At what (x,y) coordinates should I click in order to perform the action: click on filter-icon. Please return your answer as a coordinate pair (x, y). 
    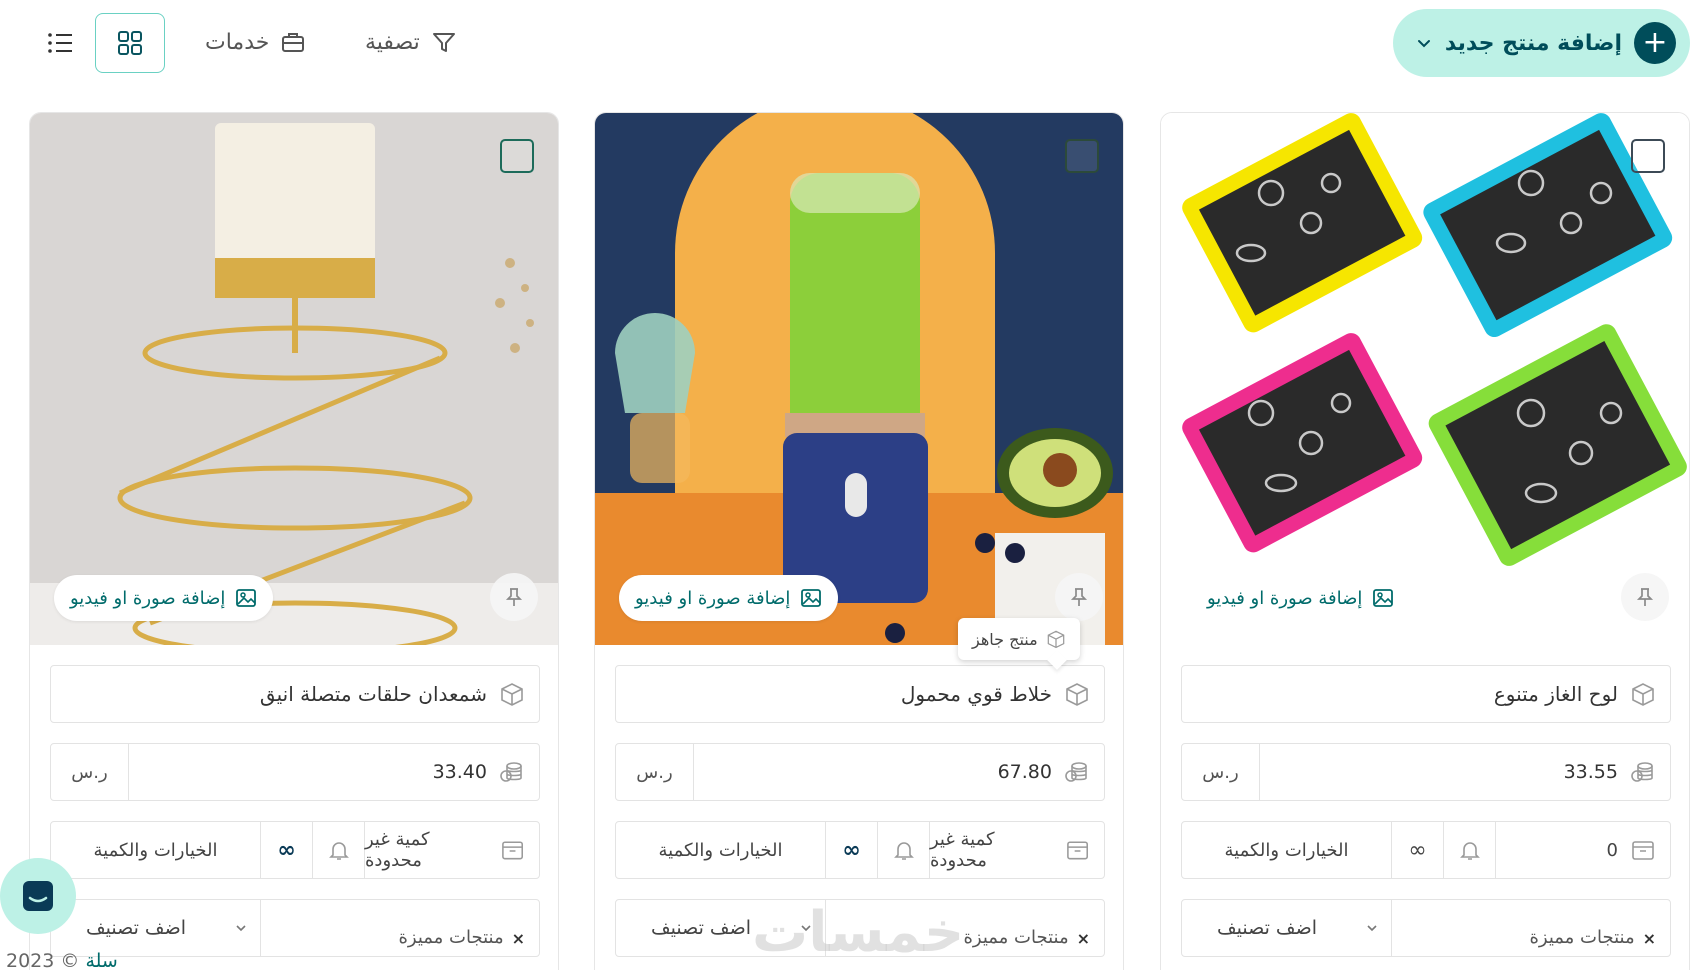
    Looking at the image, I should click on (443, 42).